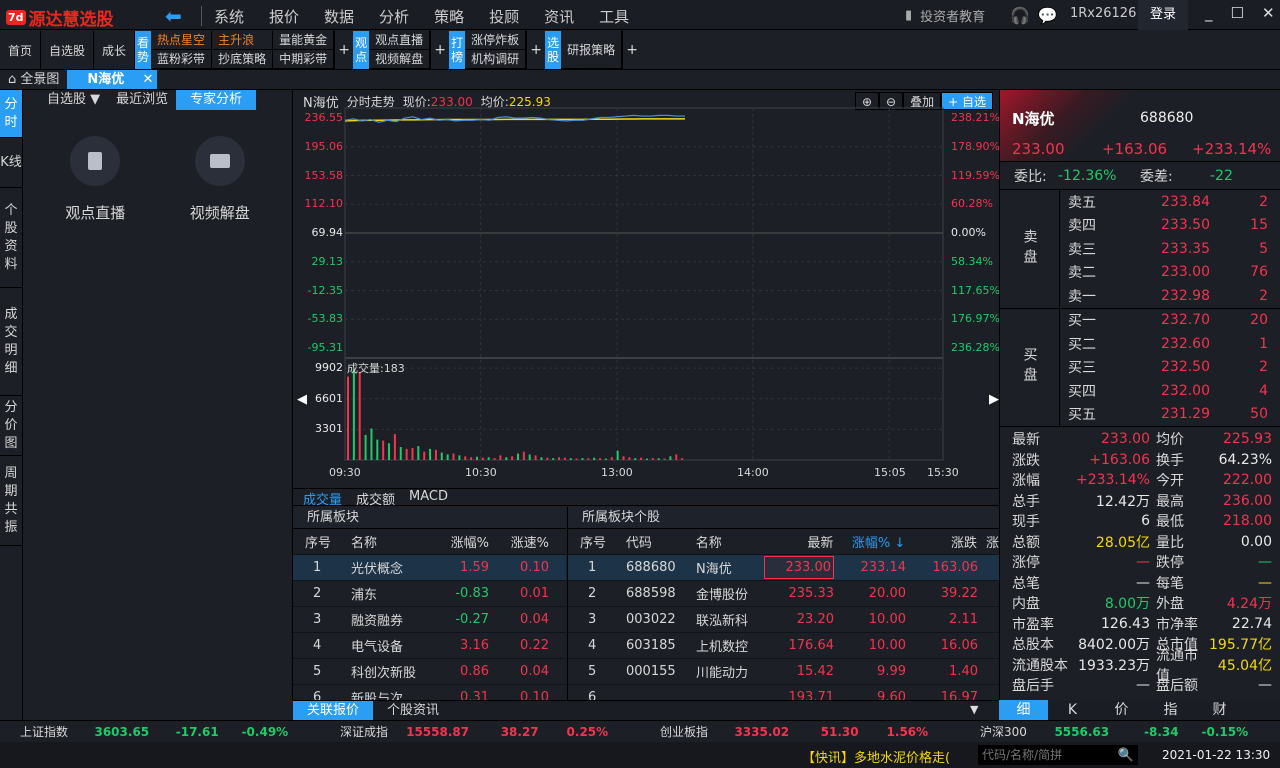 This screenshot has height=768, width=1280. I want to click on minimize-icon: _, so click(1209, 13).